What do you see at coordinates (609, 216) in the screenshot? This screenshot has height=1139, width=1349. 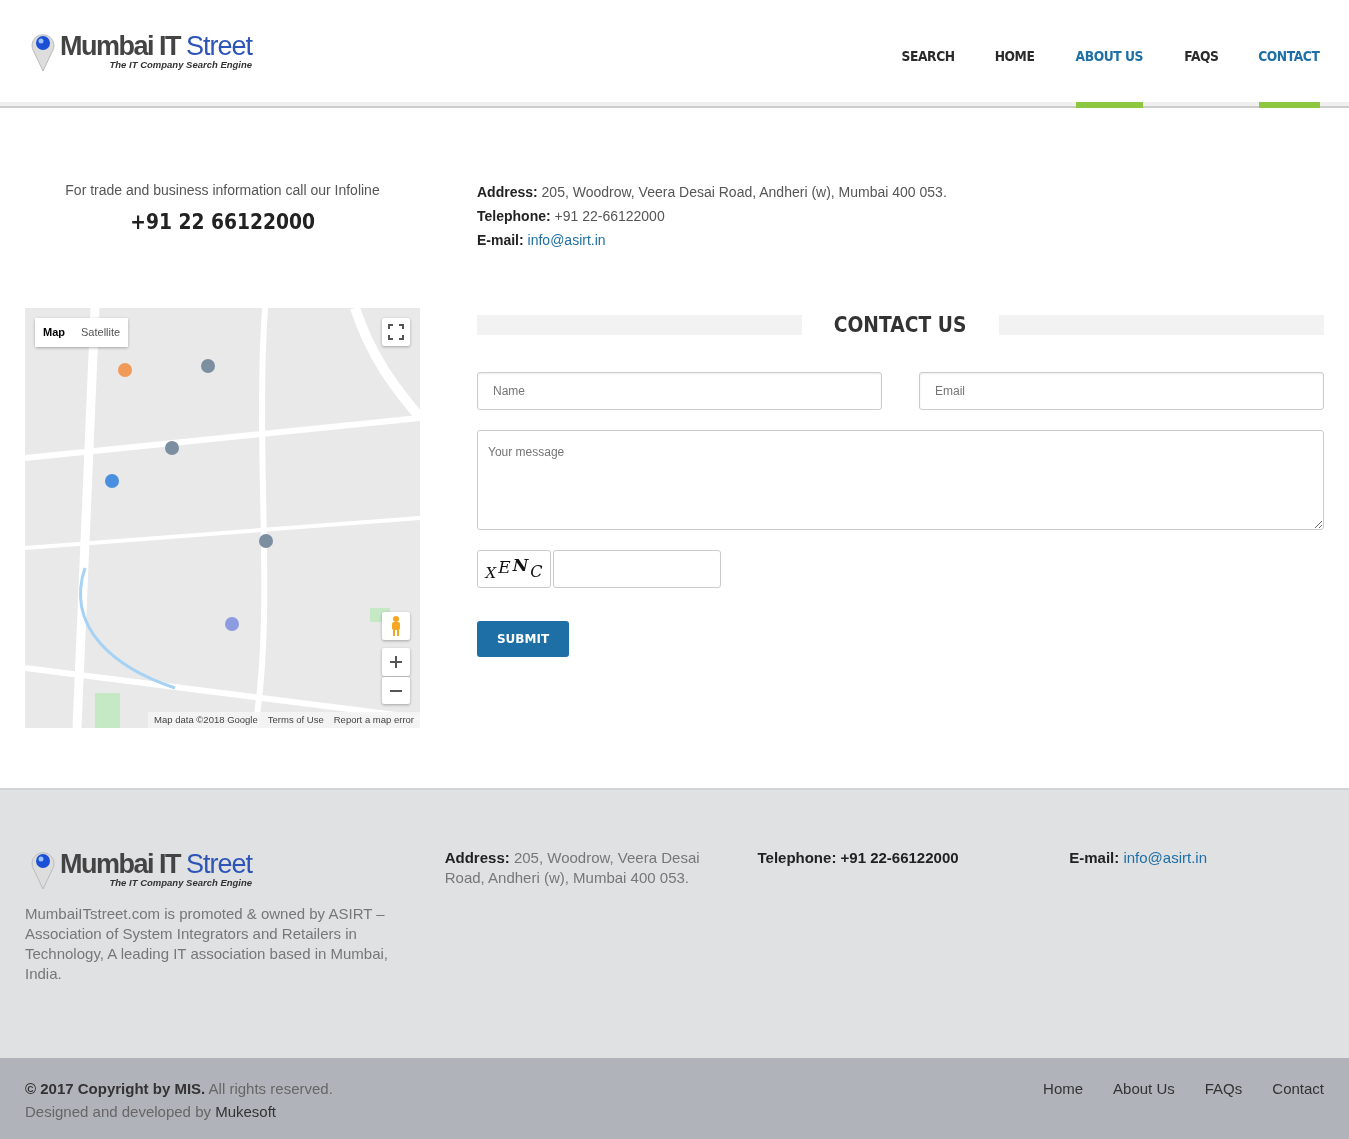 I see `contact-value: +91 22-66122000` at bounding box center [609, 216].